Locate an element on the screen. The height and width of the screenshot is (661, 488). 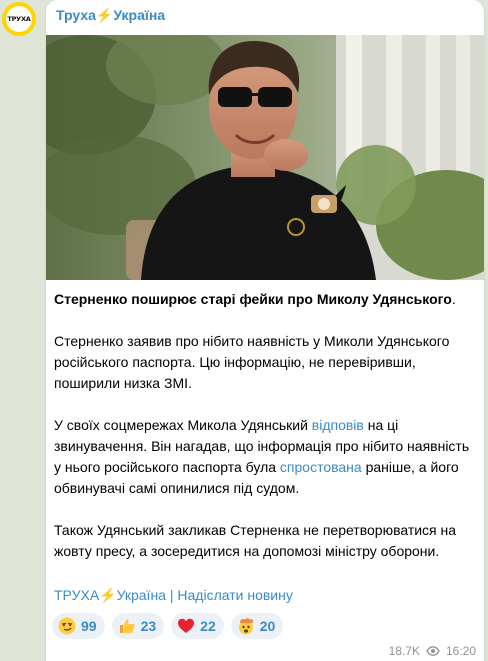
reaction-heart: 22 is located at coordinates (197, 626).